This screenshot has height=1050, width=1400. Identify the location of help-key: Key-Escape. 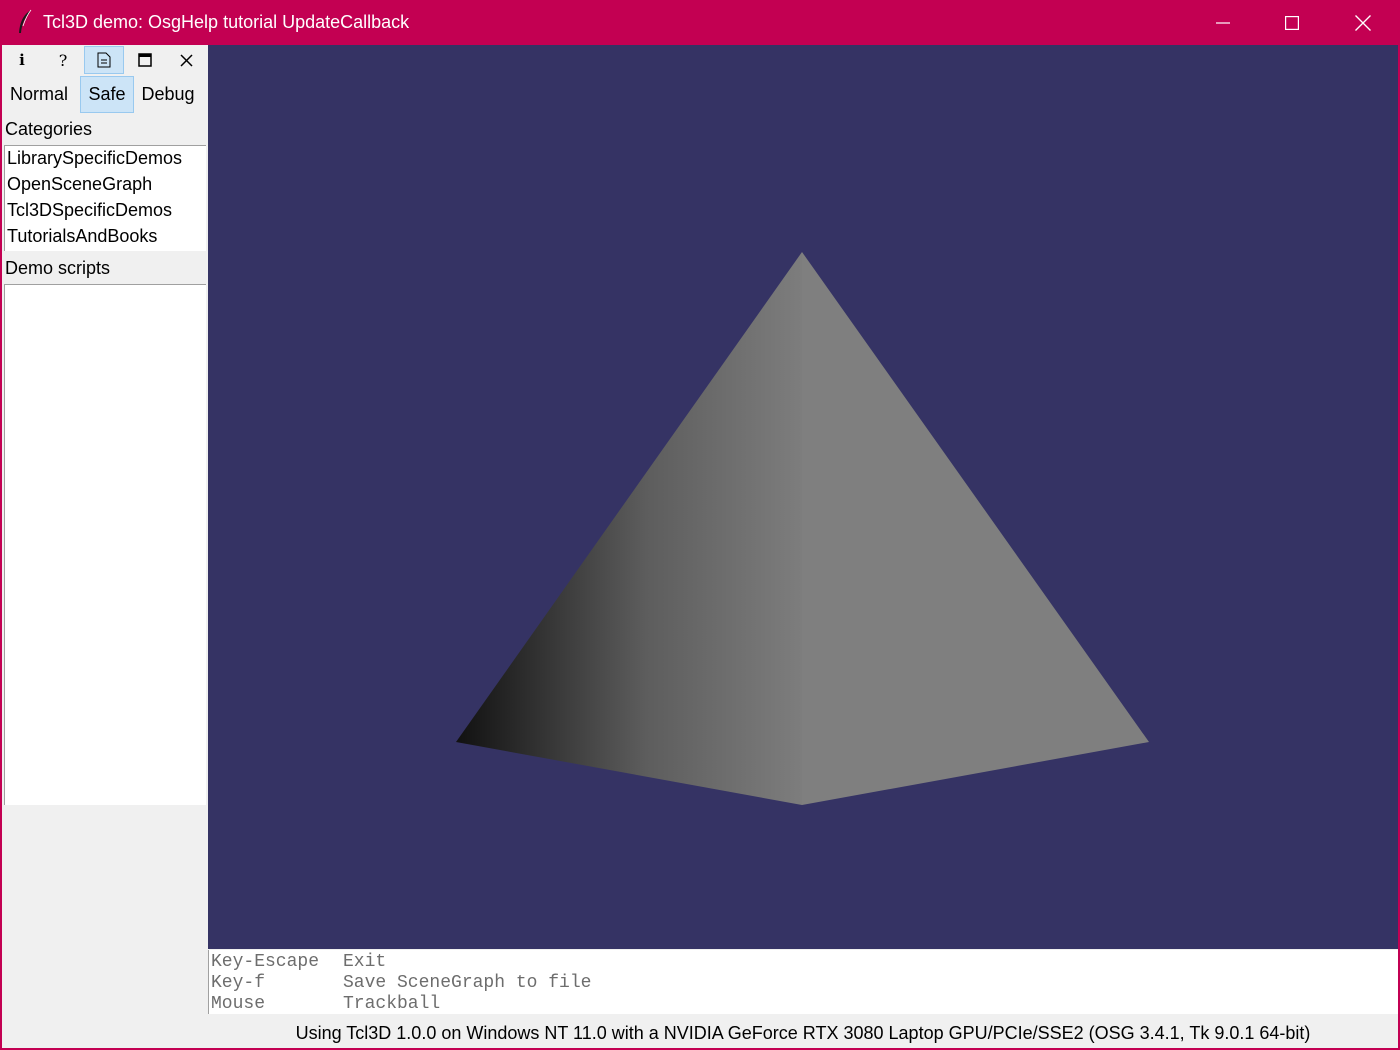
(265, 962).